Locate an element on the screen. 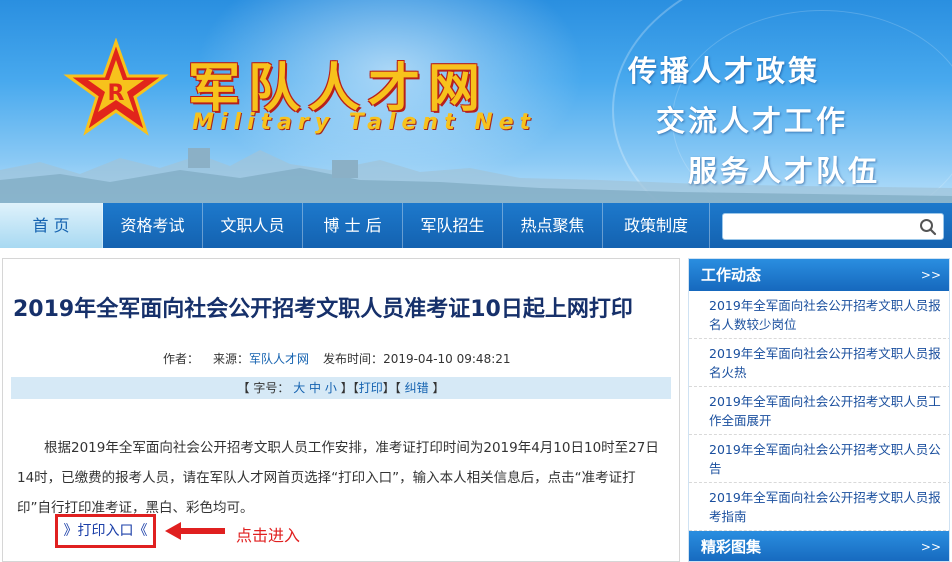 This screenshot has width=952, height=562. sidebar-section-work-news: 工作动态 >> is located at coordinates (819, 275).